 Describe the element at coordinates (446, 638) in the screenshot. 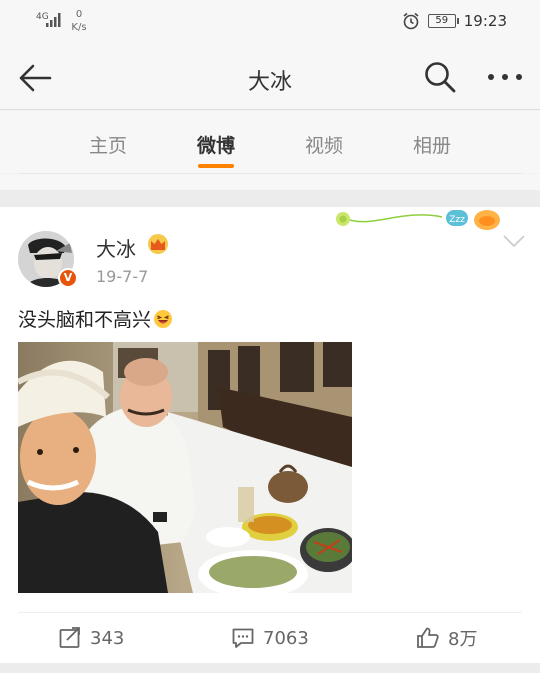

I see `like-button: 8万` at that location.